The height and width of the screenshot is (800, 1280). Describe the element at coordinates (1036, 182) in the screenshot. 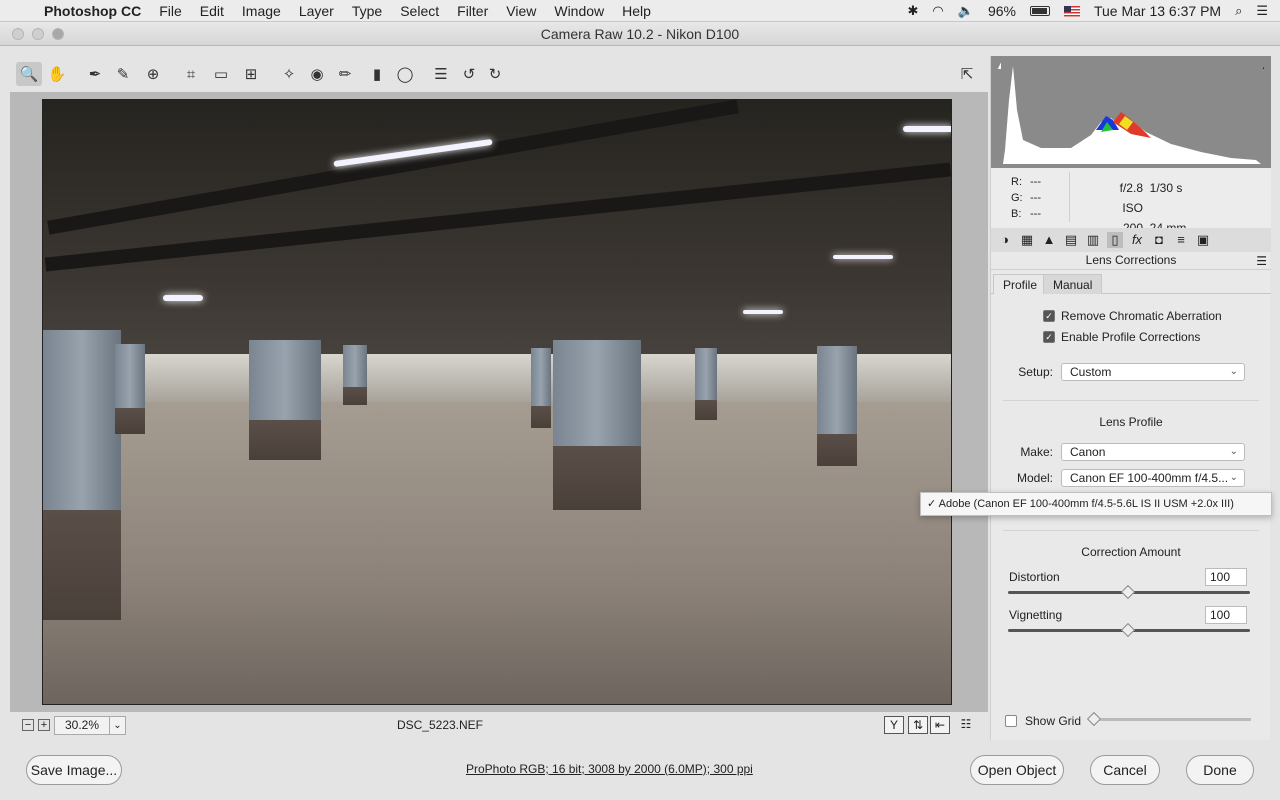

I see `r-value: ---` at that location.